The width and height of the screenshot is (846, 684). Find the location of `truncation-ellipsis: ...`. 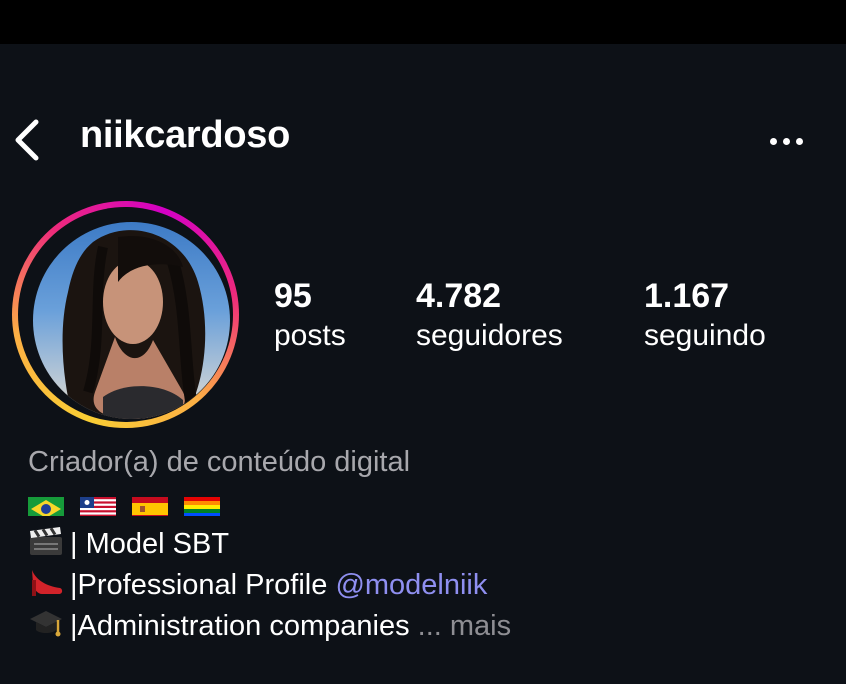

truncation-ellipsis: ... is located at coordinates (429, 626).